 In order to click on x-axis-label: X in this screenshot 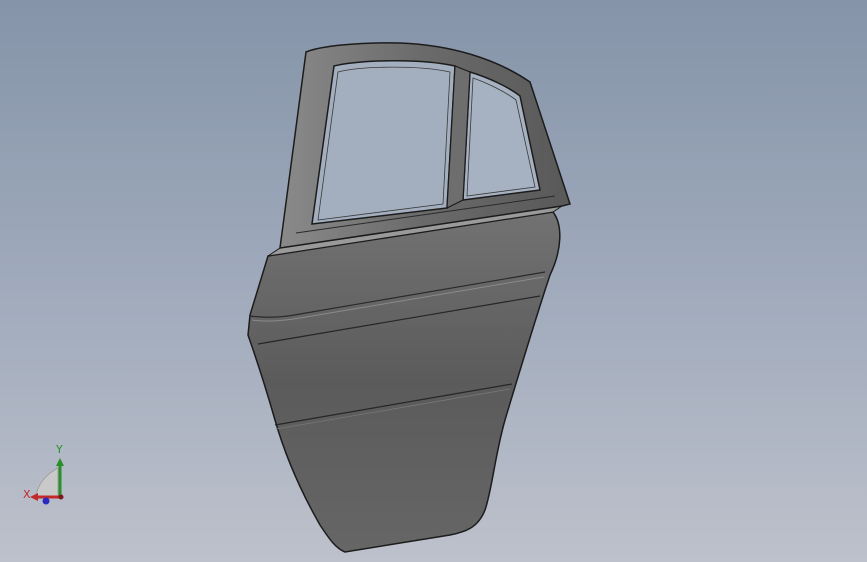, I will do `click(27, 494)`.